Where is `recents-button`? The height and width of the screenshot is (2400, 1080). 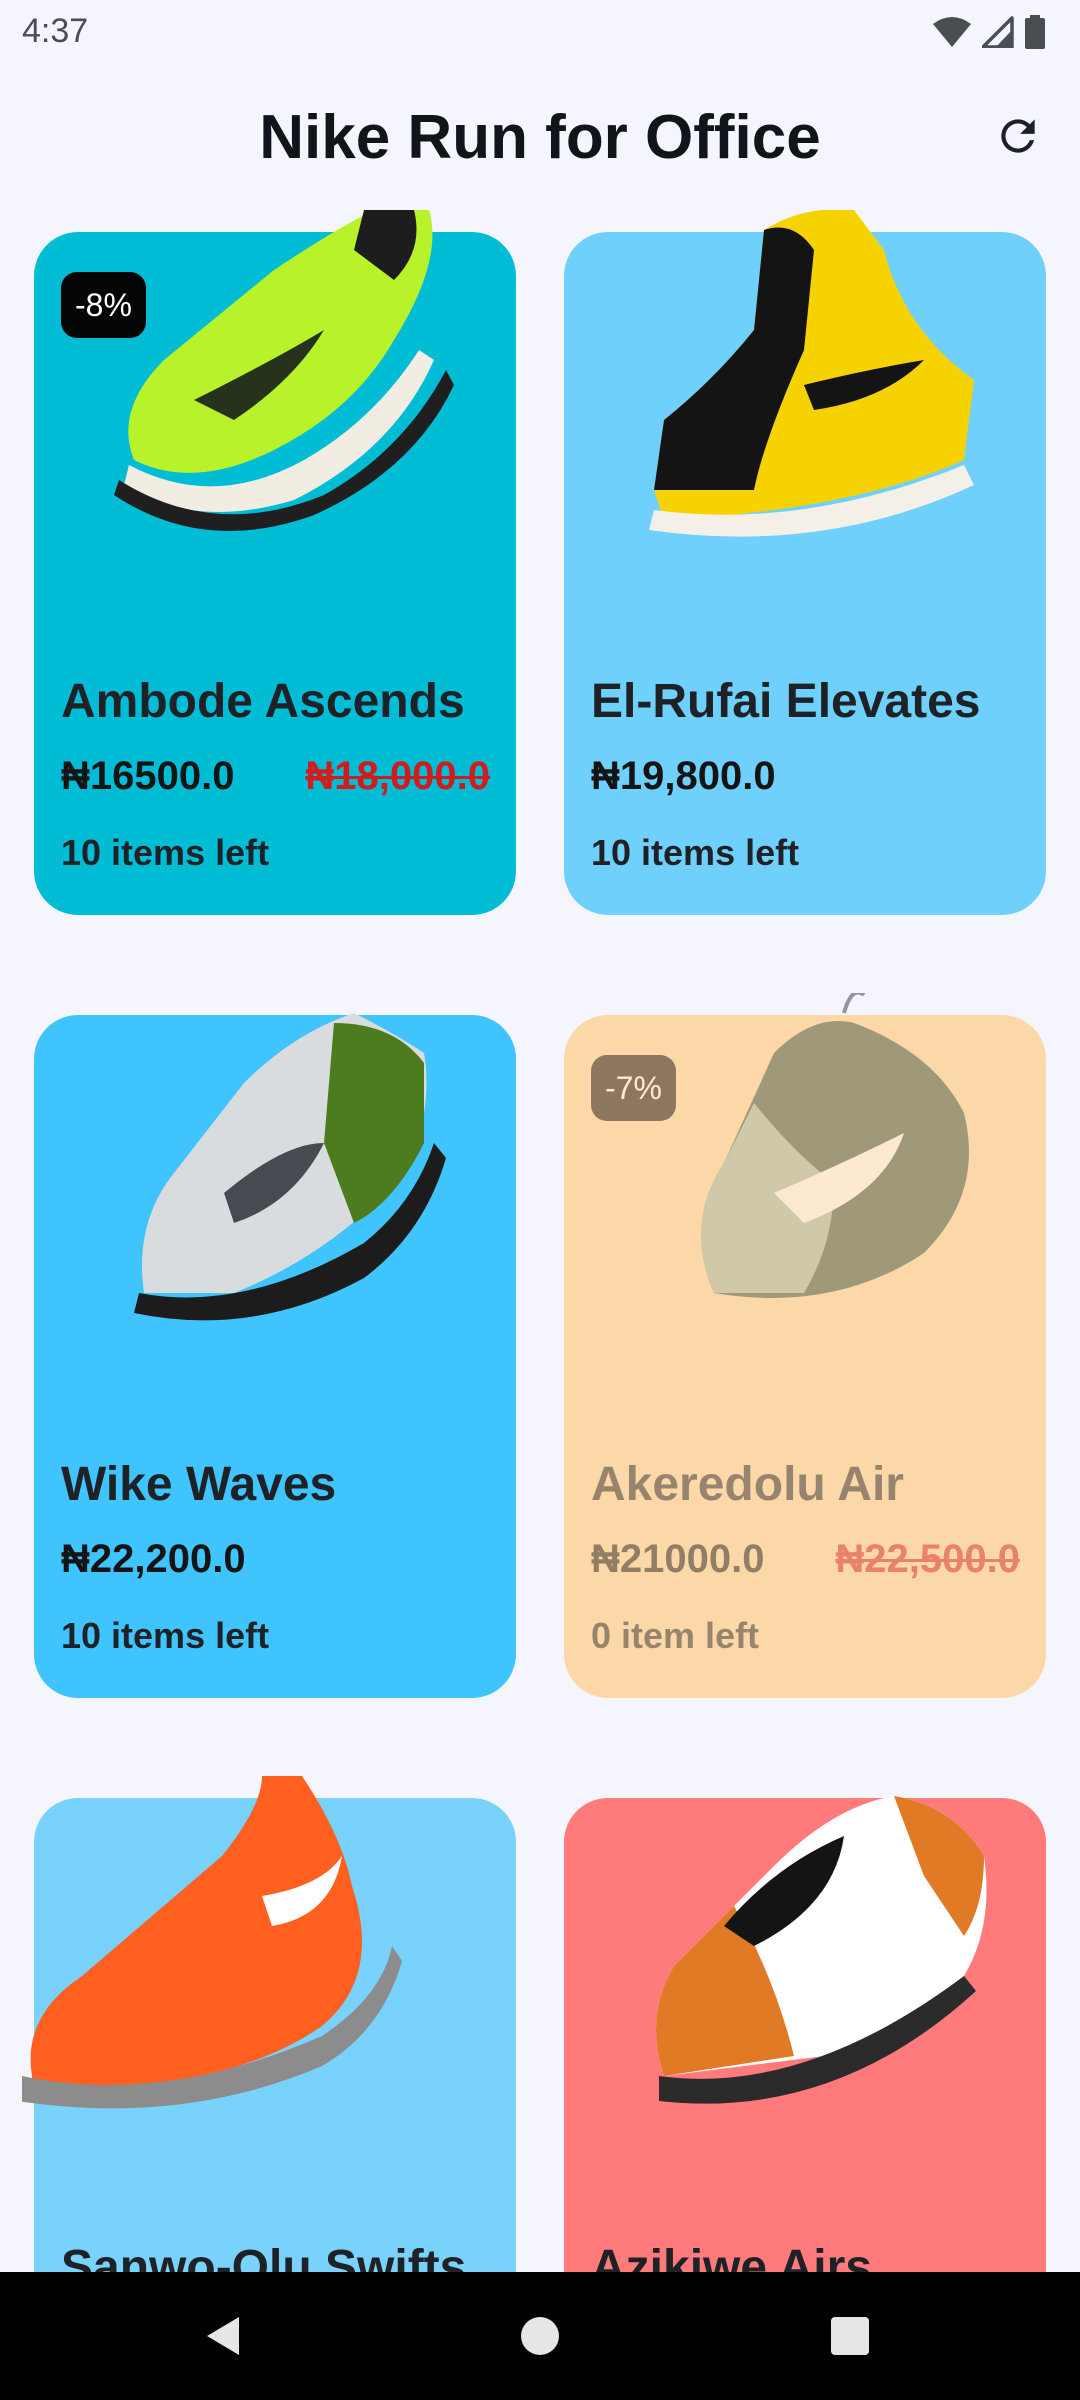 recents-button is located at coordinates (850, 2336).